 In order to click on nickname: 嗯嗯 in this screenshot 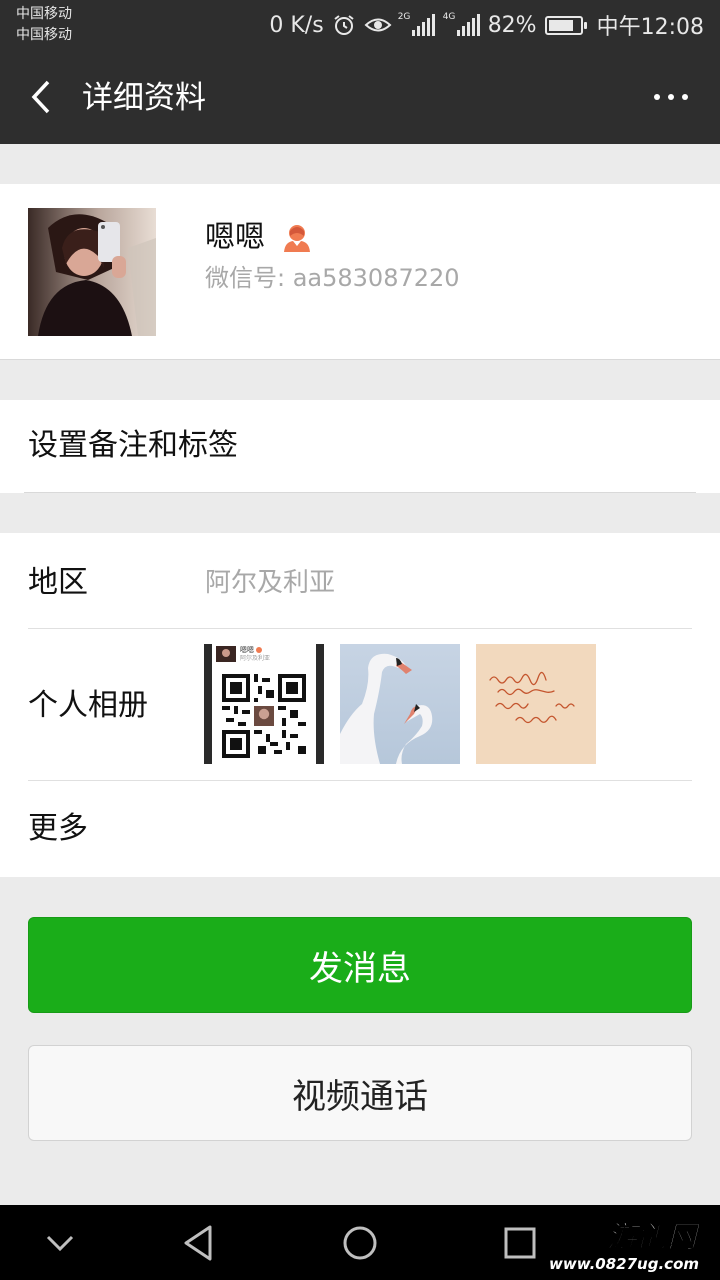, I will do `click(235, 237)`.